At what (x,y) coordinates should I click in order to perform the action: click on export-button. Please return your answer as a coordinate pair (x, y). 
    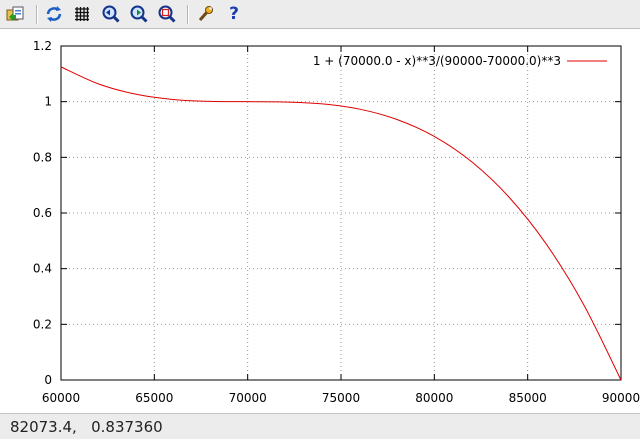
    Looking at the image, I should click on (15, 14).